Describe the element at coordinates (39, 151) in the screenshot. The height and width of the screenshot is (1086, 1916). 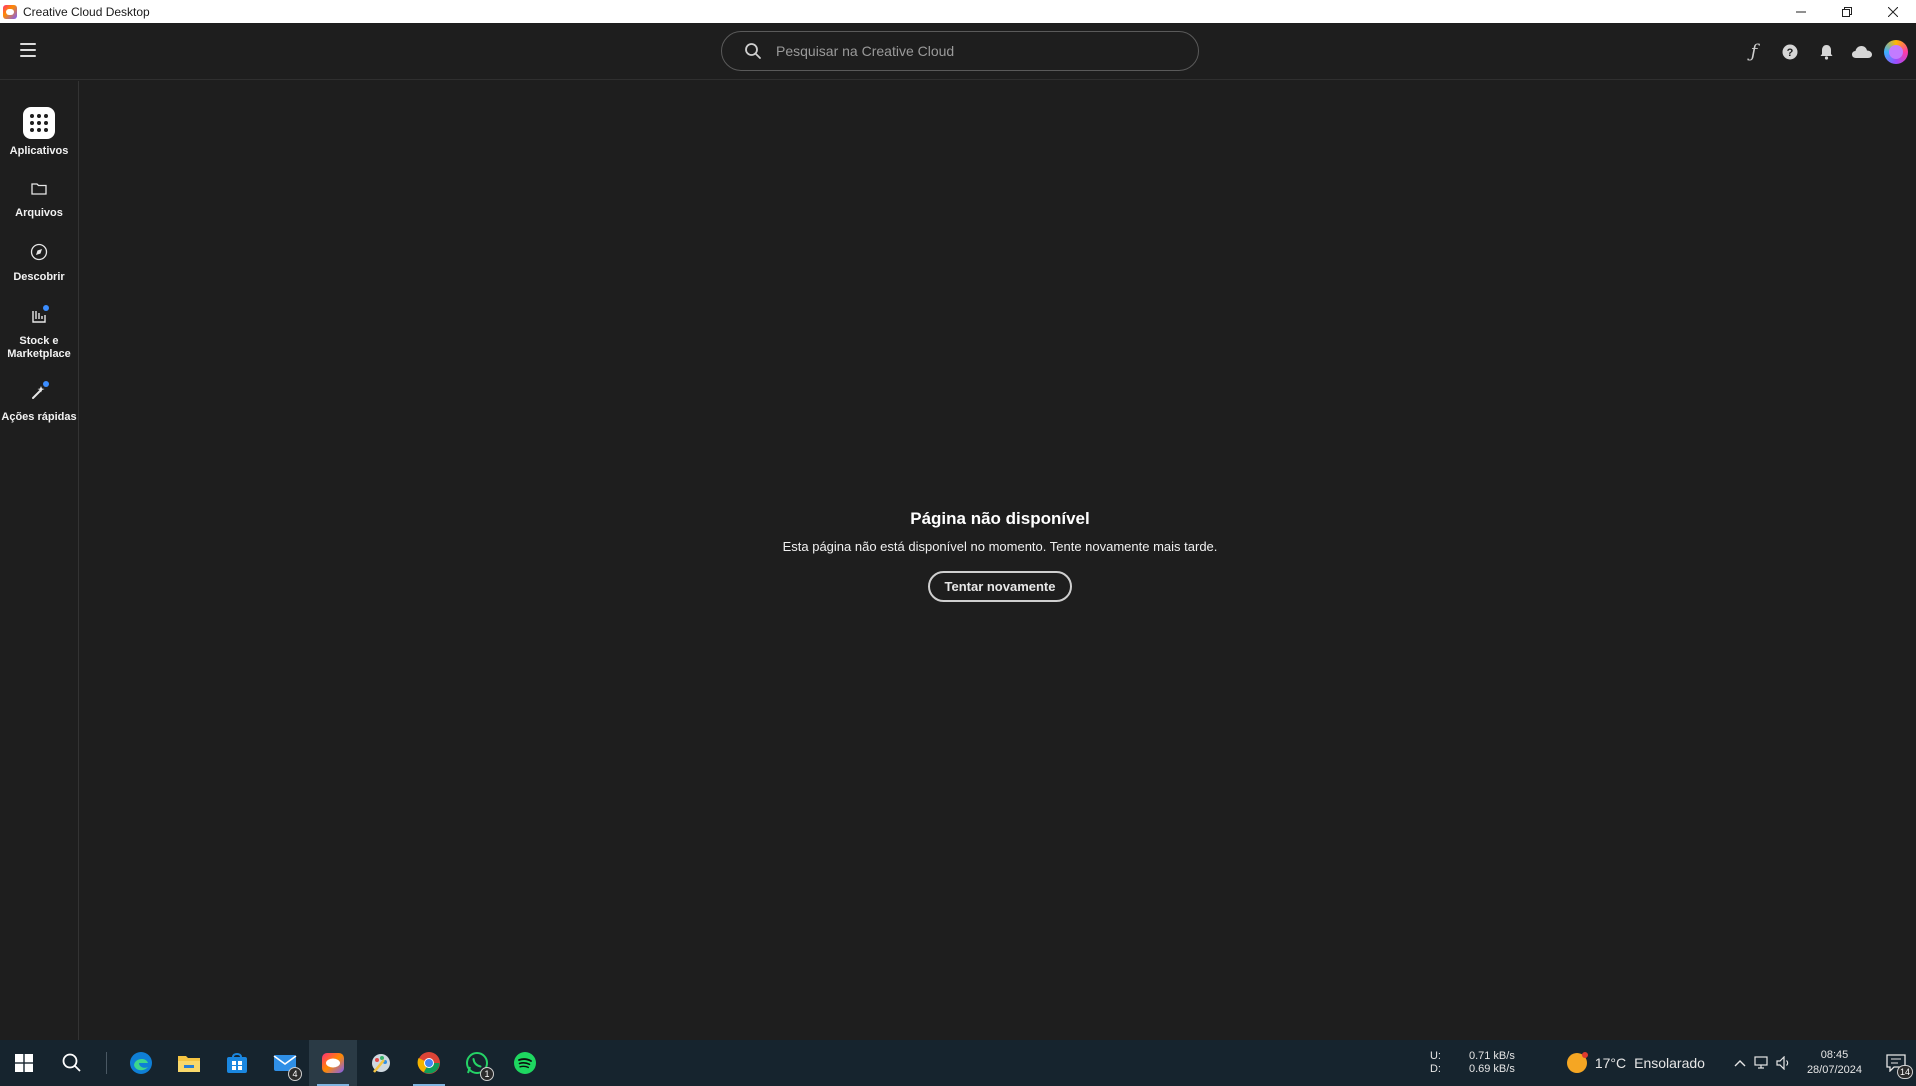
I see `sidebar-item-label: Aplicativos` at that location.